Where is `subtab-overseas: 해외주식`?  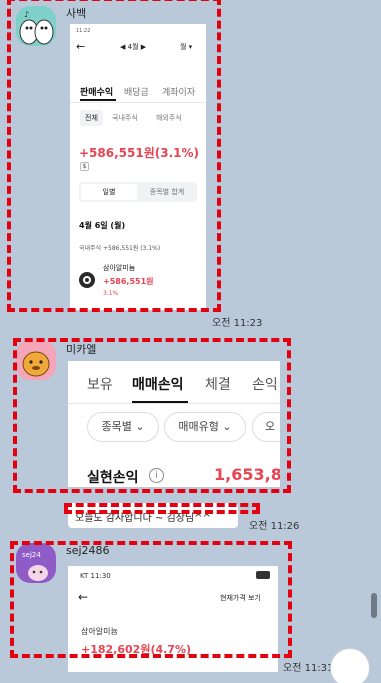 subtab-overseas: 해외주식 is located at coordinates (169, 118).